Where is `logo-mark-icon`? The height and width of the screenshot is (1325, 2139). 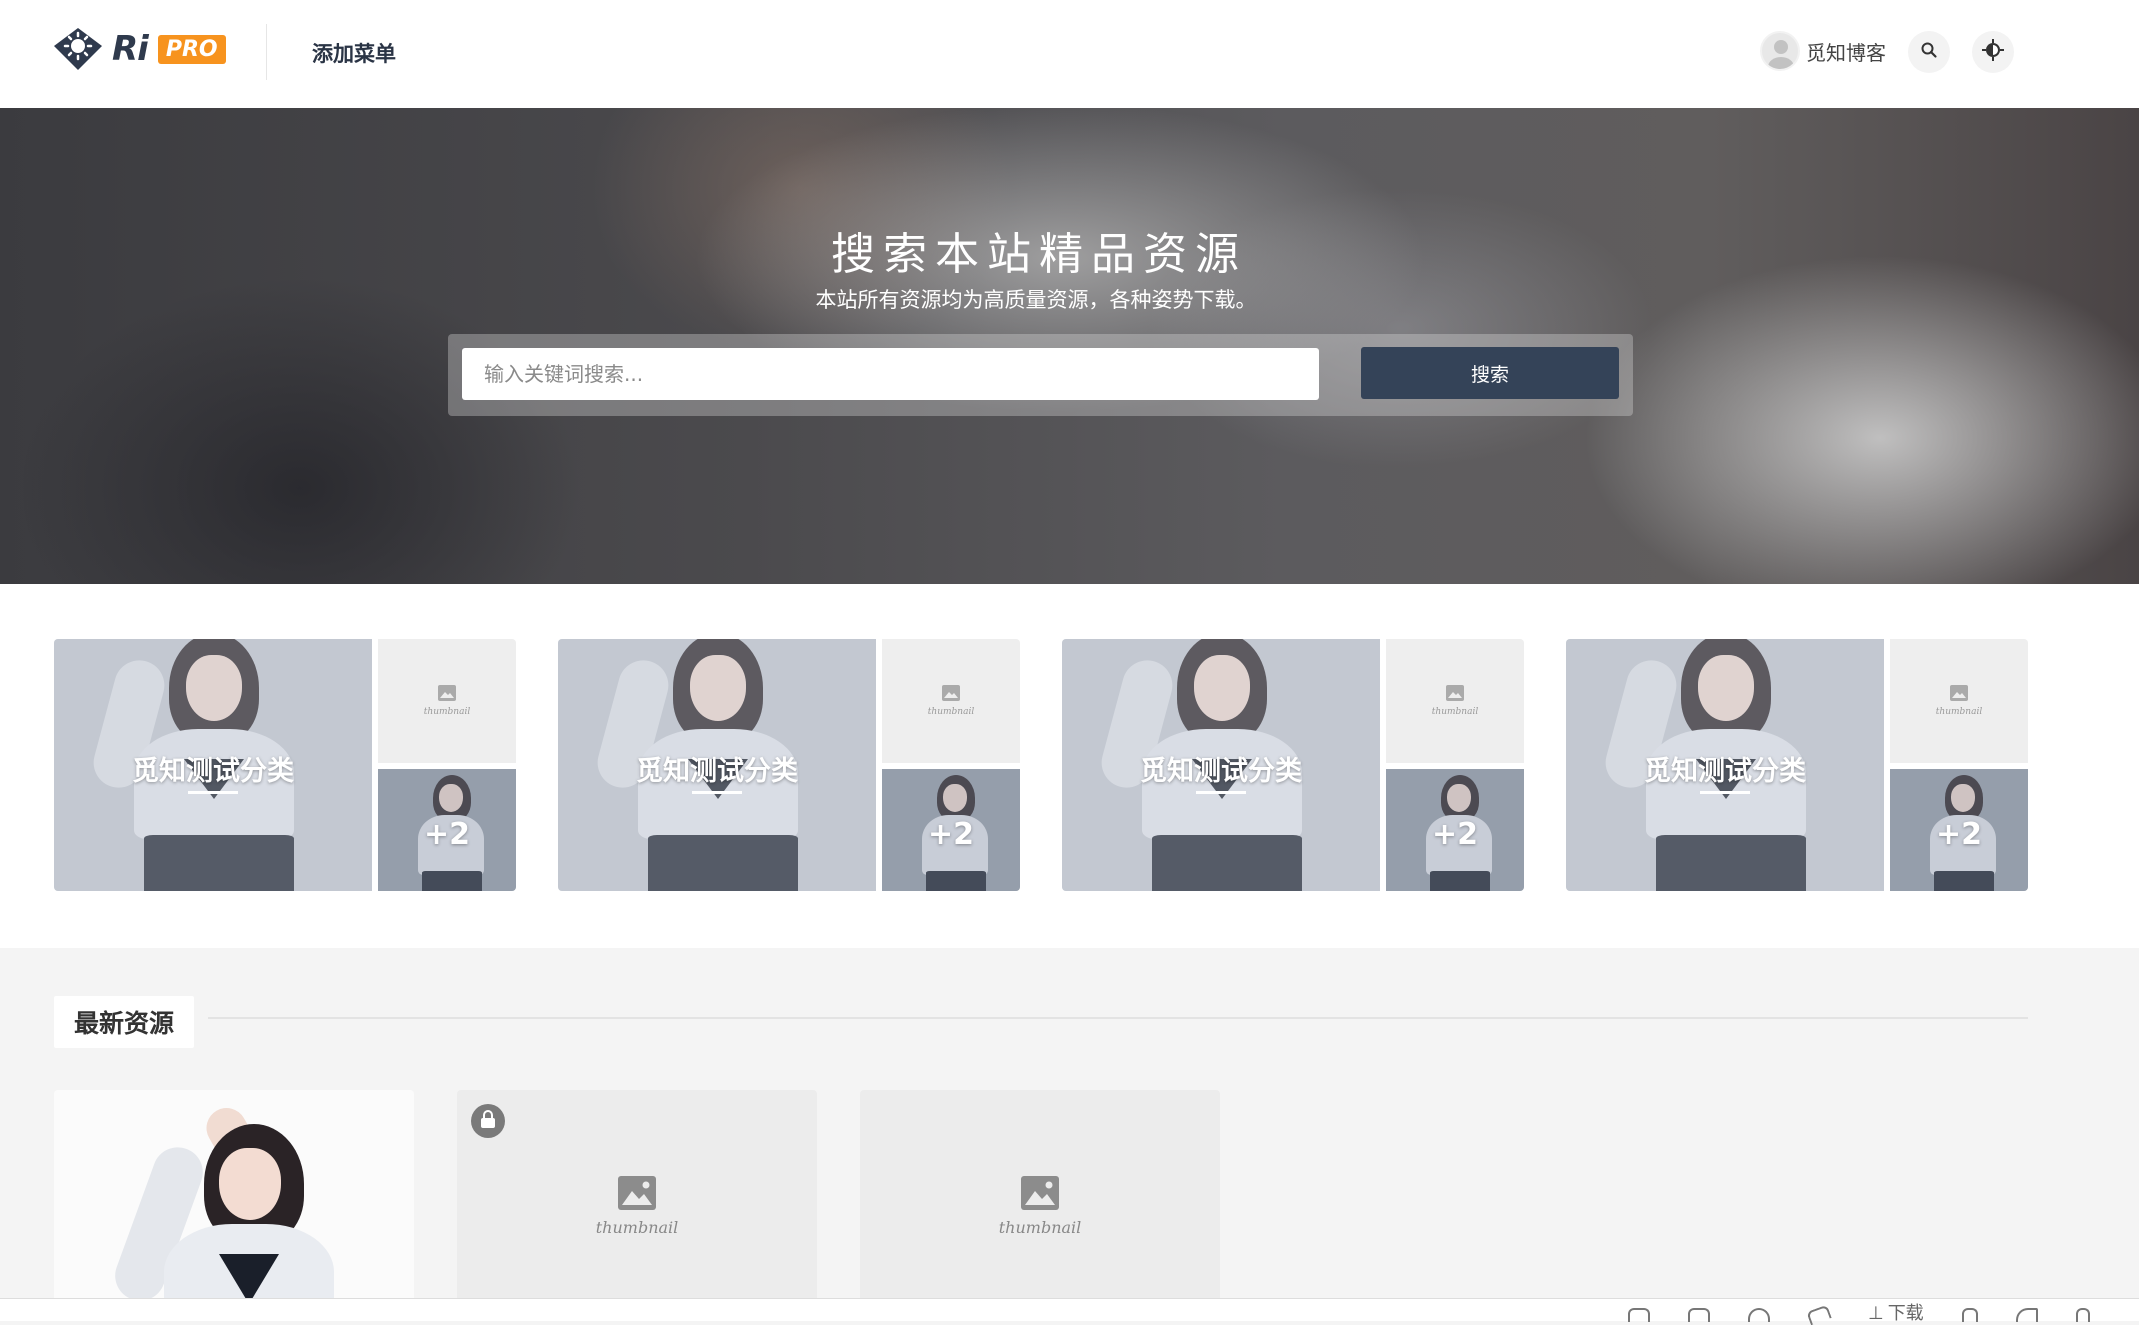
logo-mark-icon is located at coordinates (78, 49).